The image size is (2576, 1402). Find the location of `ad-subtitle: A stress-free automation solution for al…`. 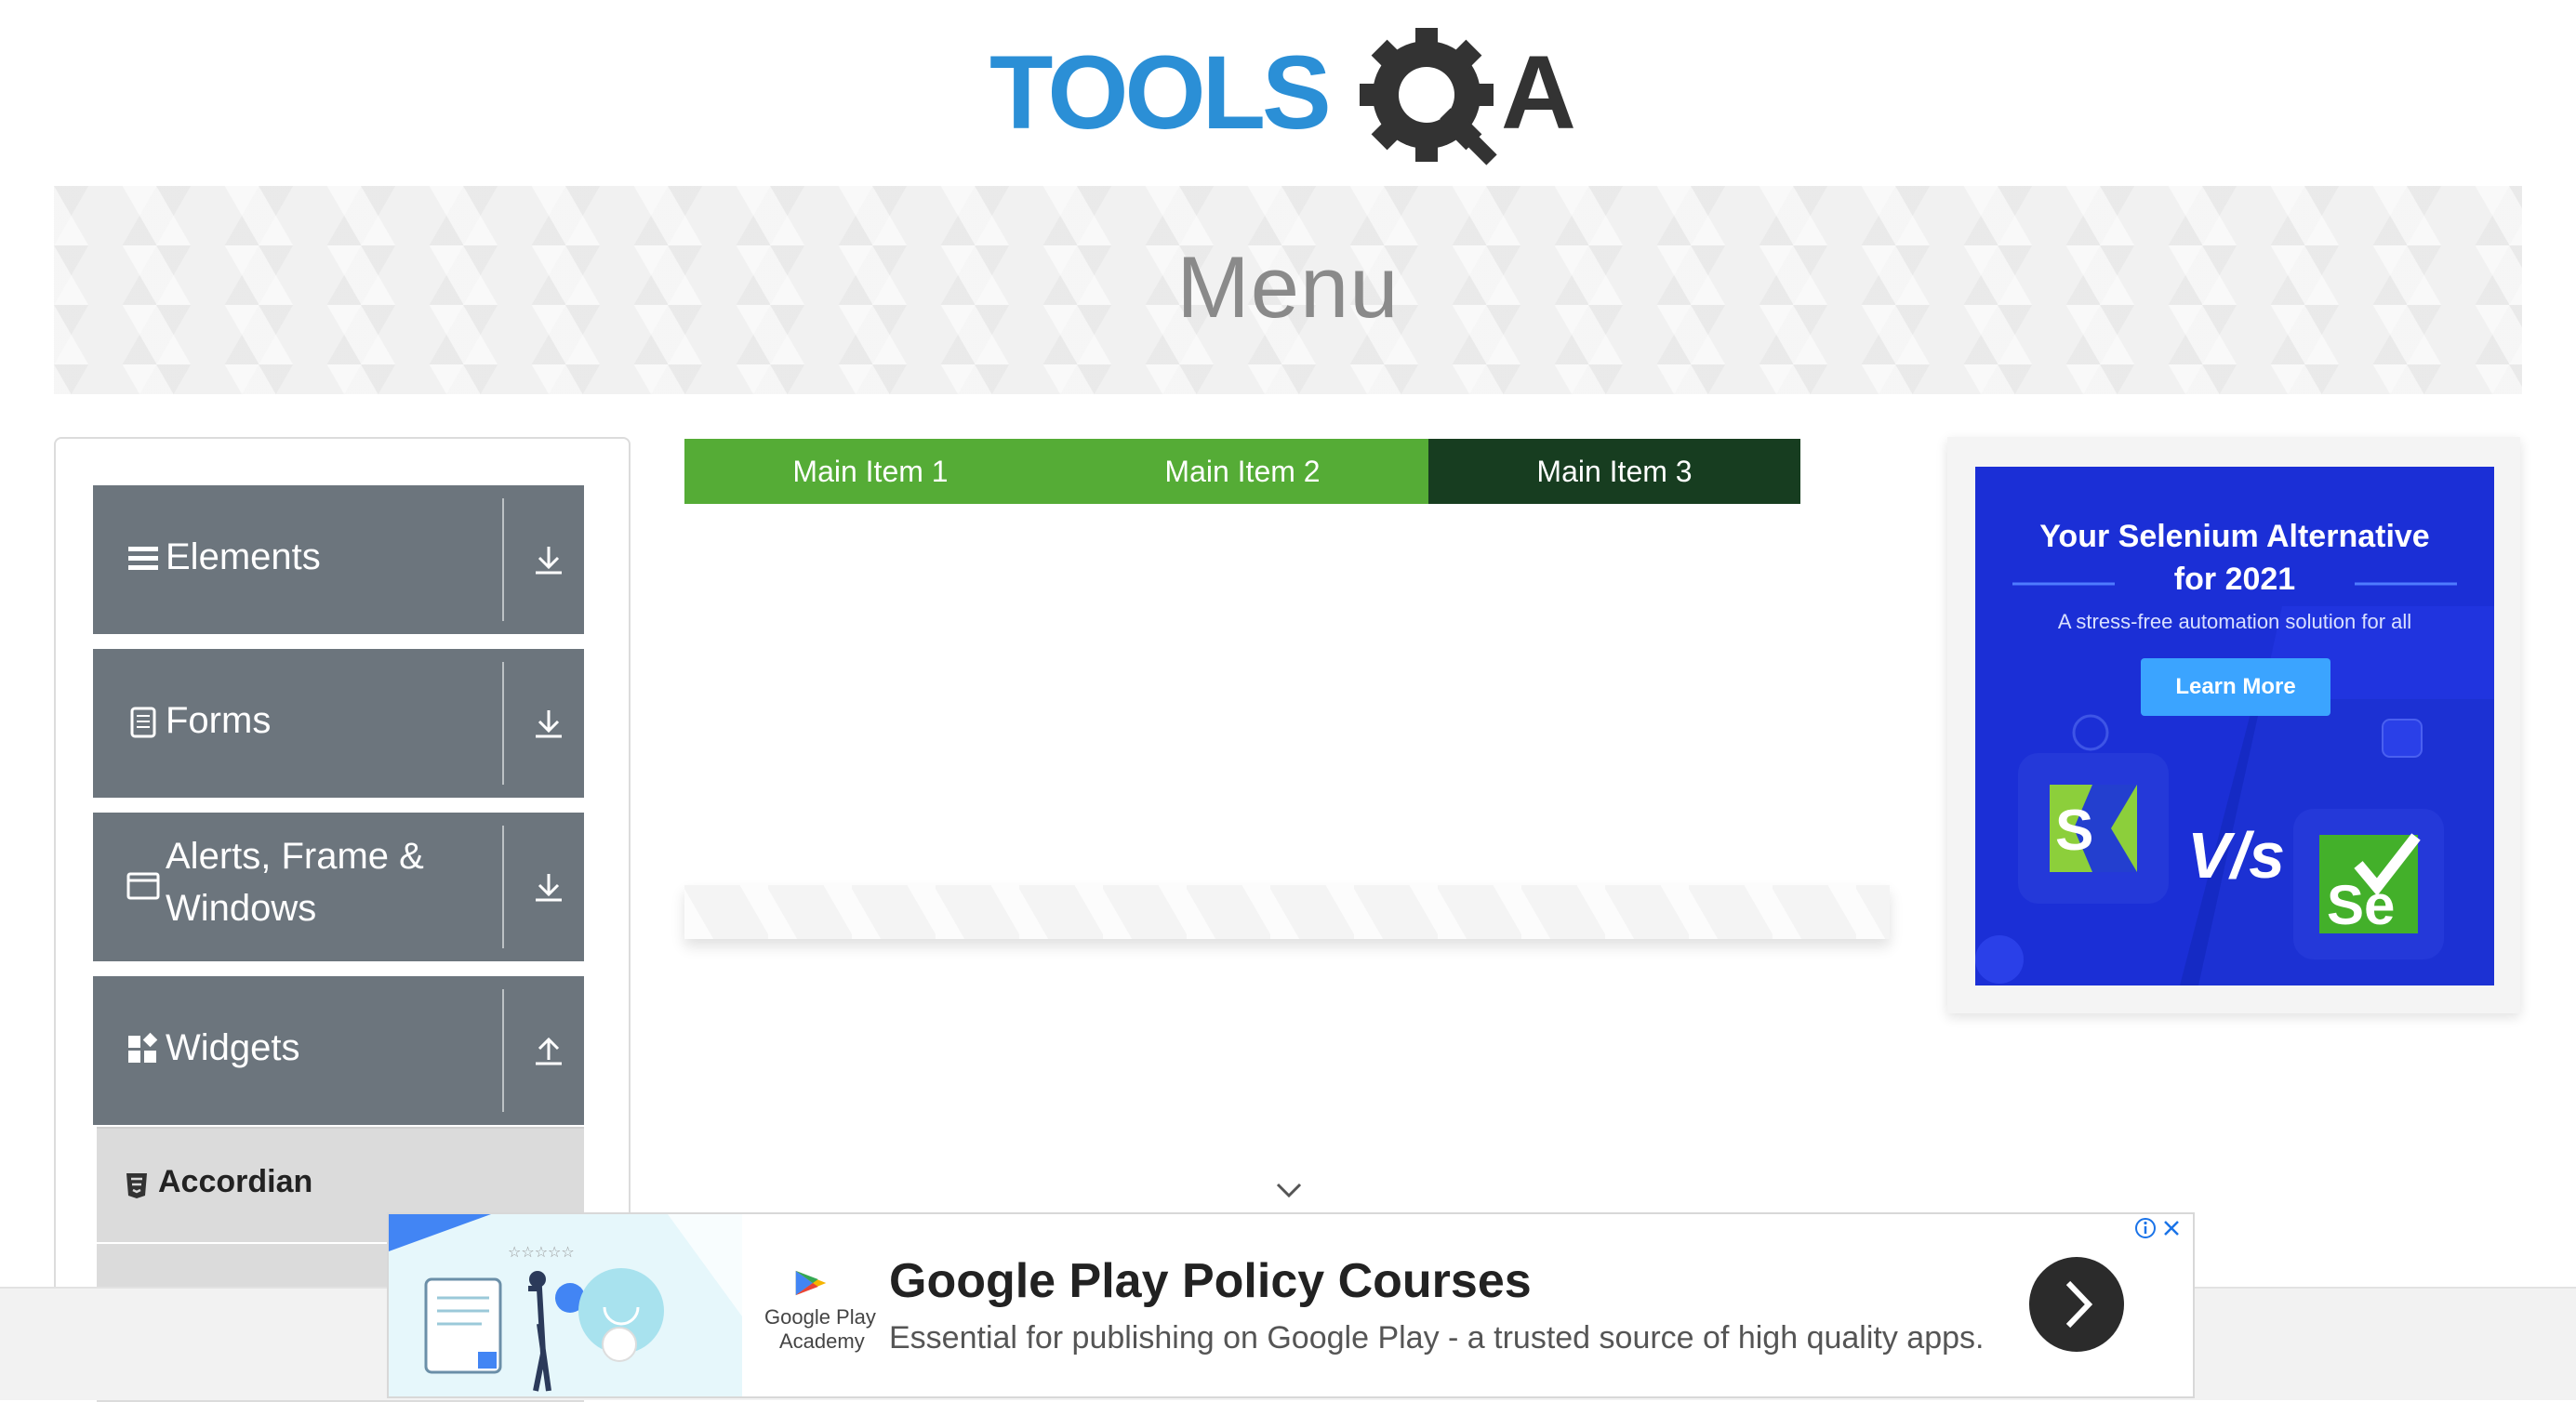

ad-subtitle: A stress-free automation solution for al… is located at coordinates (2234, 622).